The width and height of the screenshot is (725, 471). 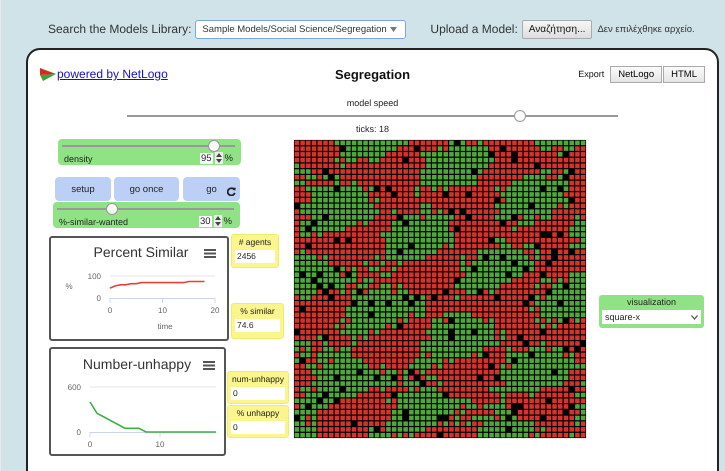 I want to click on model-title: Segregation, so click(x=372, y=74).